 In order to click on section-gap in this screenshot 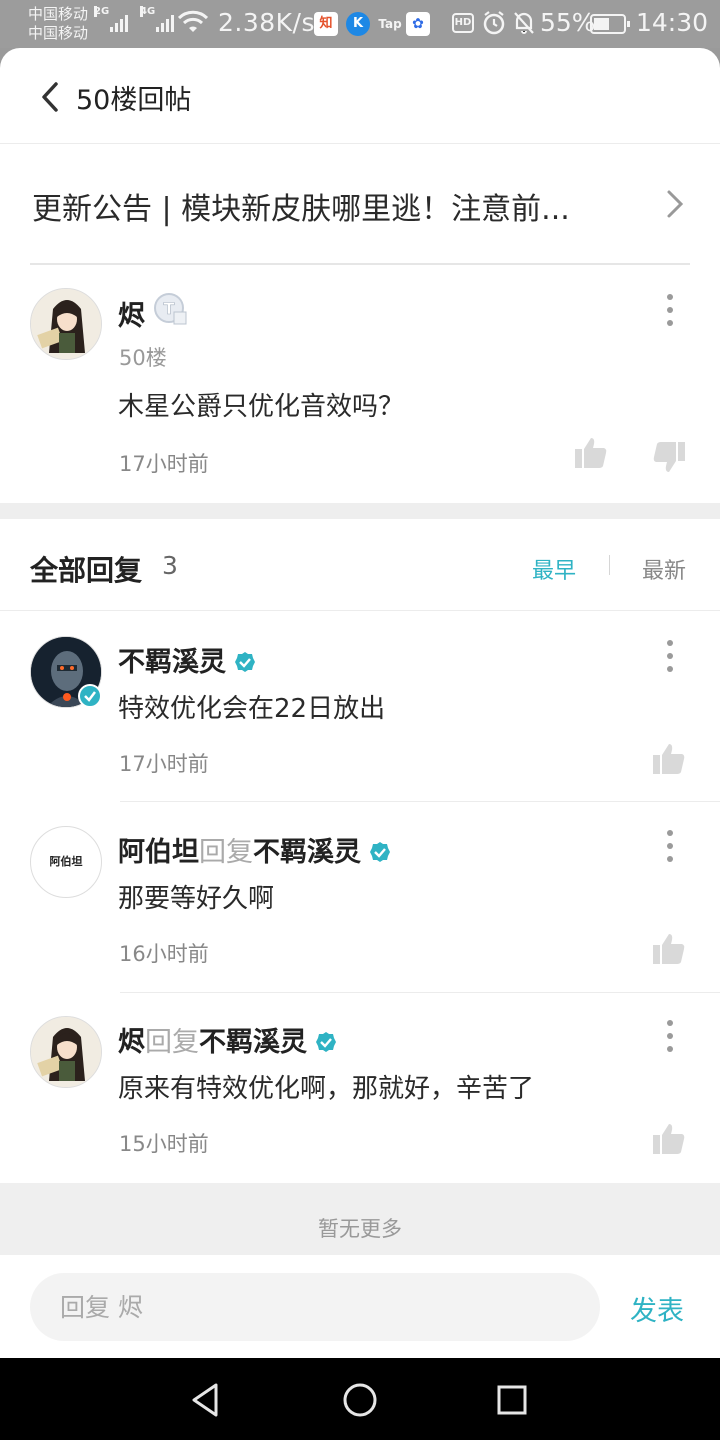, I will do `click(360, 511)`.